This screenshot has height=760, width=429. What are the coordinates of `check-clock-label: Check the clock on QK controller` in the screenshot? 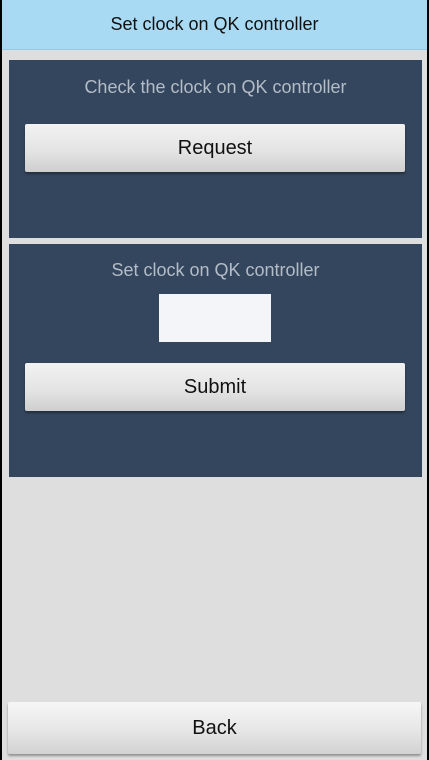 It's located at (215, 87).